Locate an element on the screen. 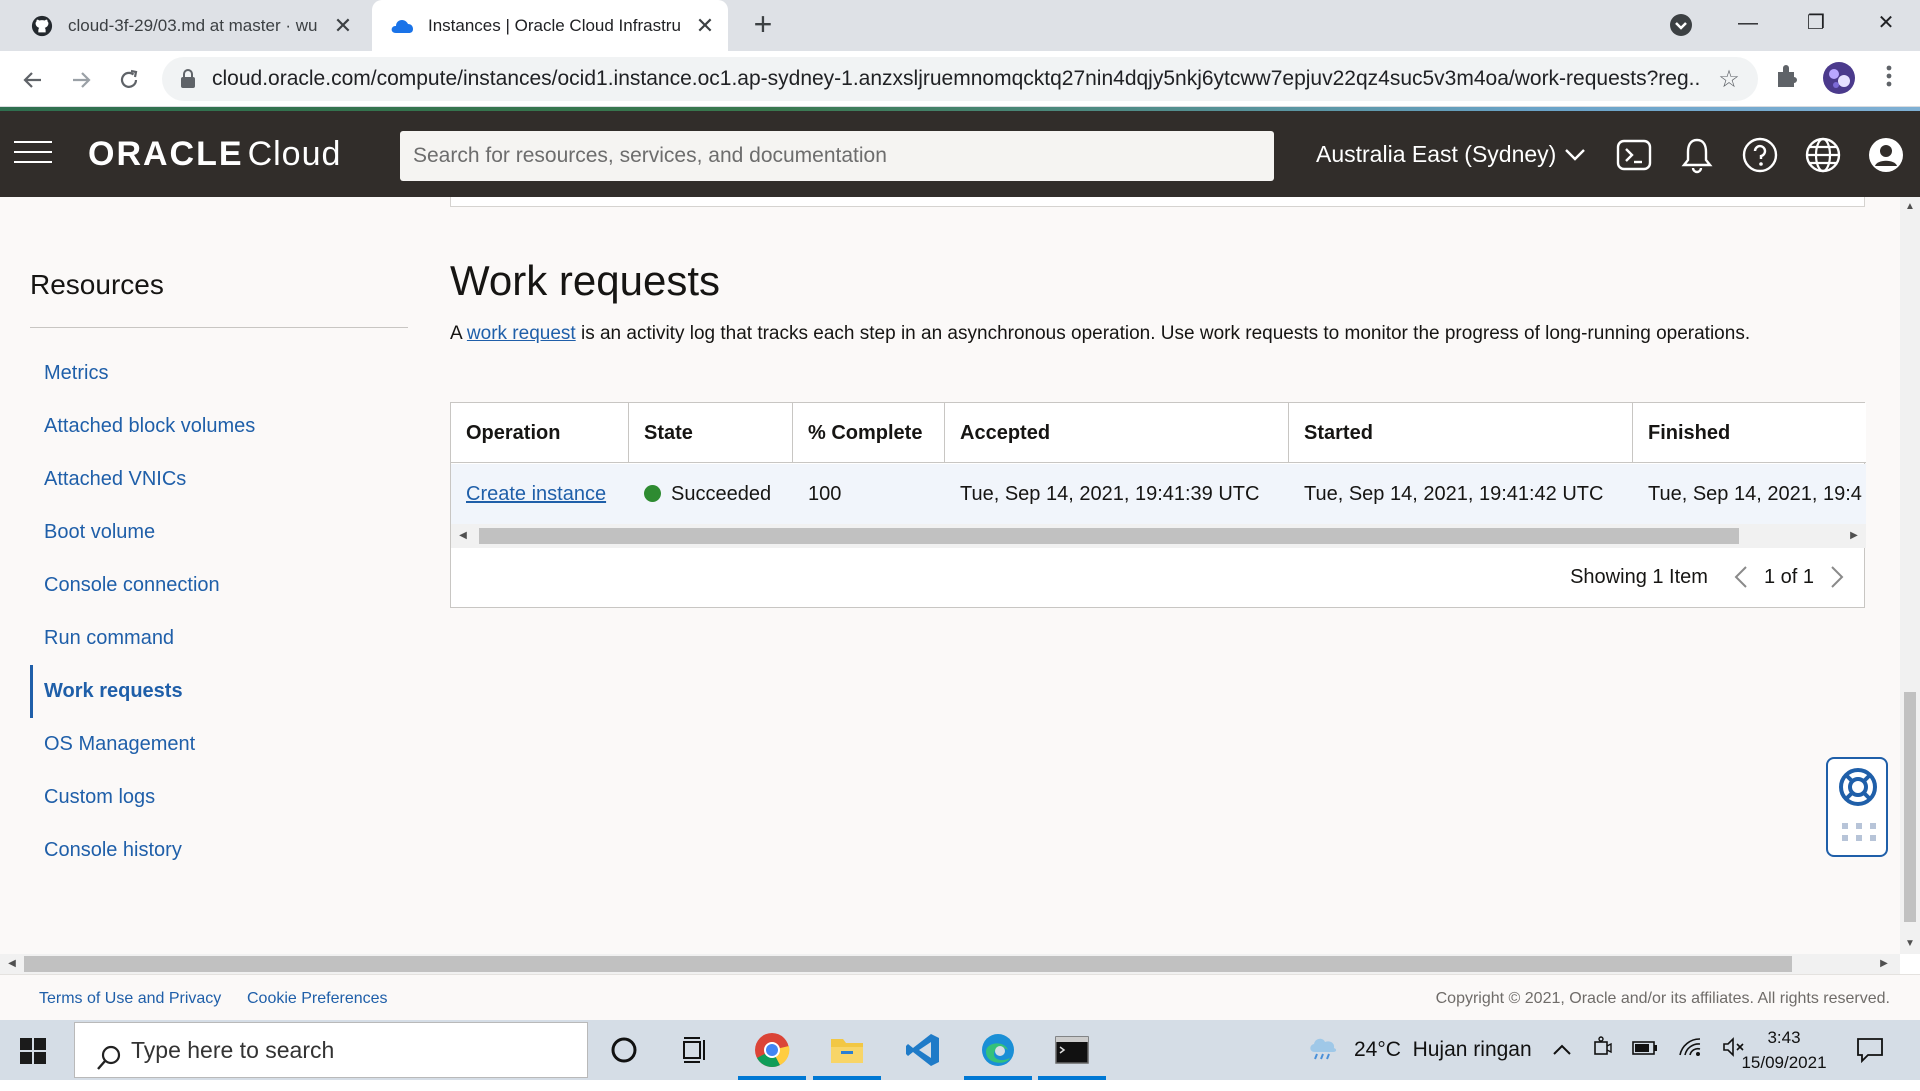 This screenshot has height=1091, width=1920. column-header-operation: Operation is located at coordinates (540, 433).